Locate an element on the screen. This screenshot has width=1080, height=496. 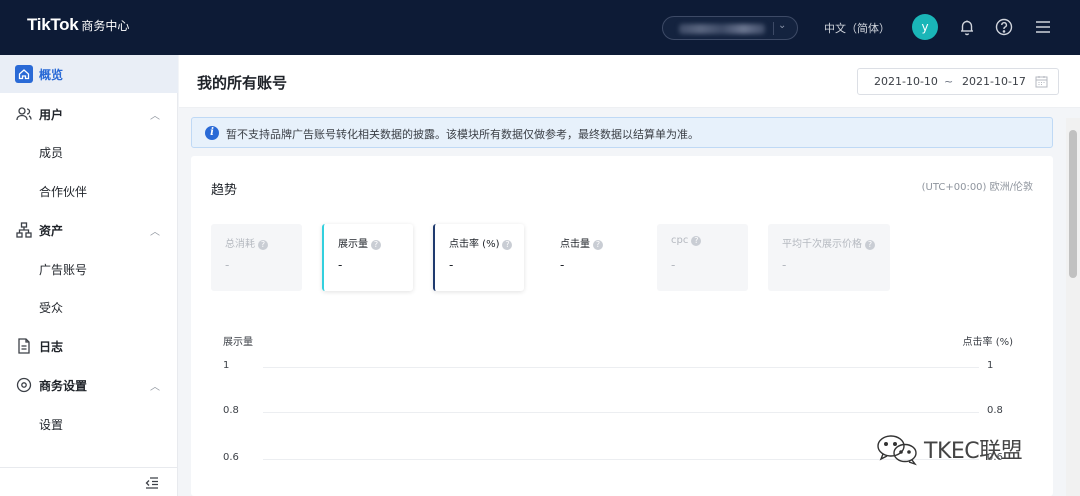
tiktok-business-center-logo: TikTok 商务中心 is located at coordinates (78, 25).